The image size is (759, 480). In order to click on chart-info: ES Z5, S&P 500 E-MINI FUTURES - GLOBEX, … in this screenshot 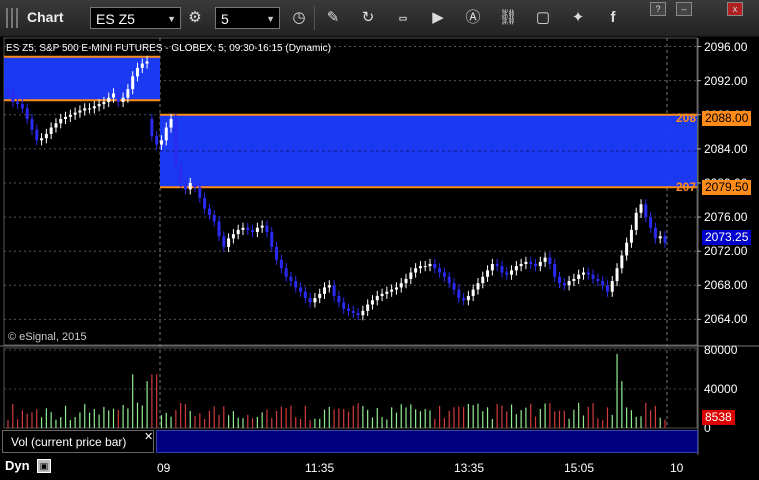, I will do `click(168, 48)`.